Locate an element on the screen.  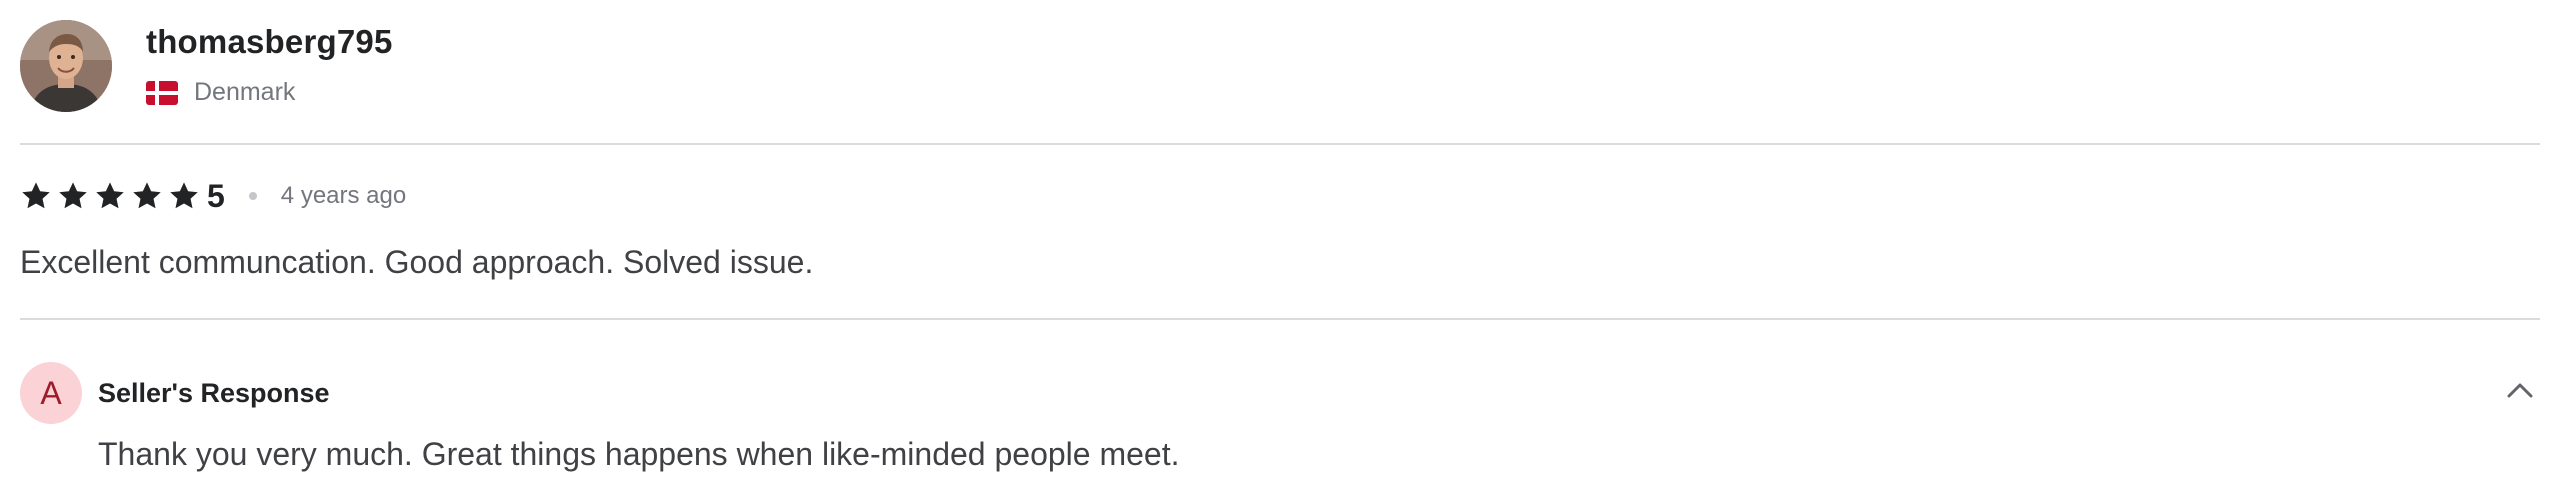
review-time: 4 years ago is located at coordinates (343, 195).